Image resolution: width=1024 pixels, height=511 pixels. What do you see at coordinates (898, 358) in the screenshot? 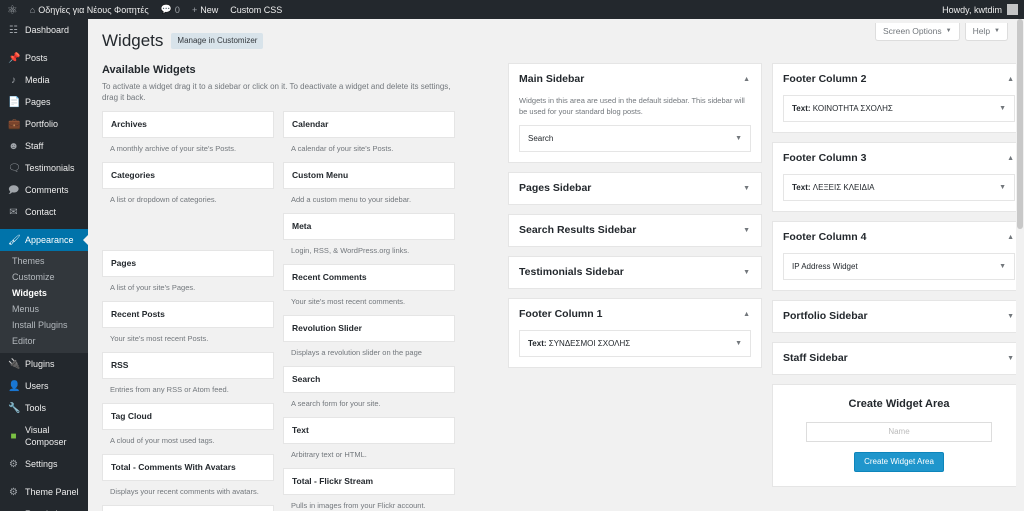
I see `sidebar-box-header: Staff Sidebar ▼` at bounding box center [898, 358].